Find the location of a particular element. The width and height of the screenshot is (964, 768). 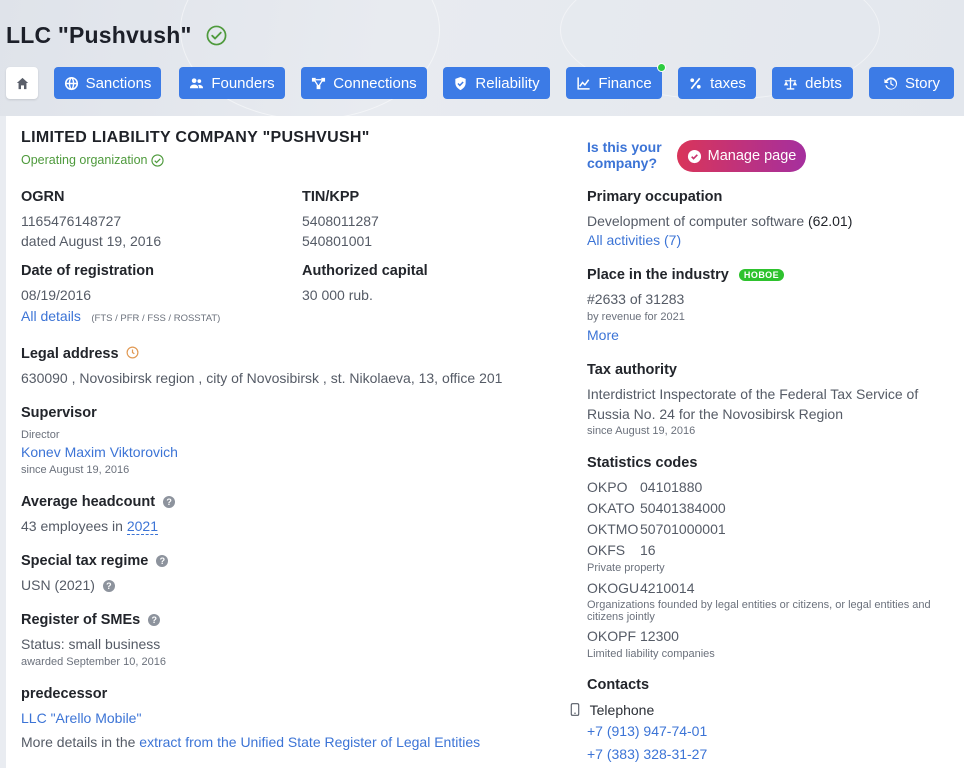

predecessor-label: predecessor is located at coordinates (64, 694).